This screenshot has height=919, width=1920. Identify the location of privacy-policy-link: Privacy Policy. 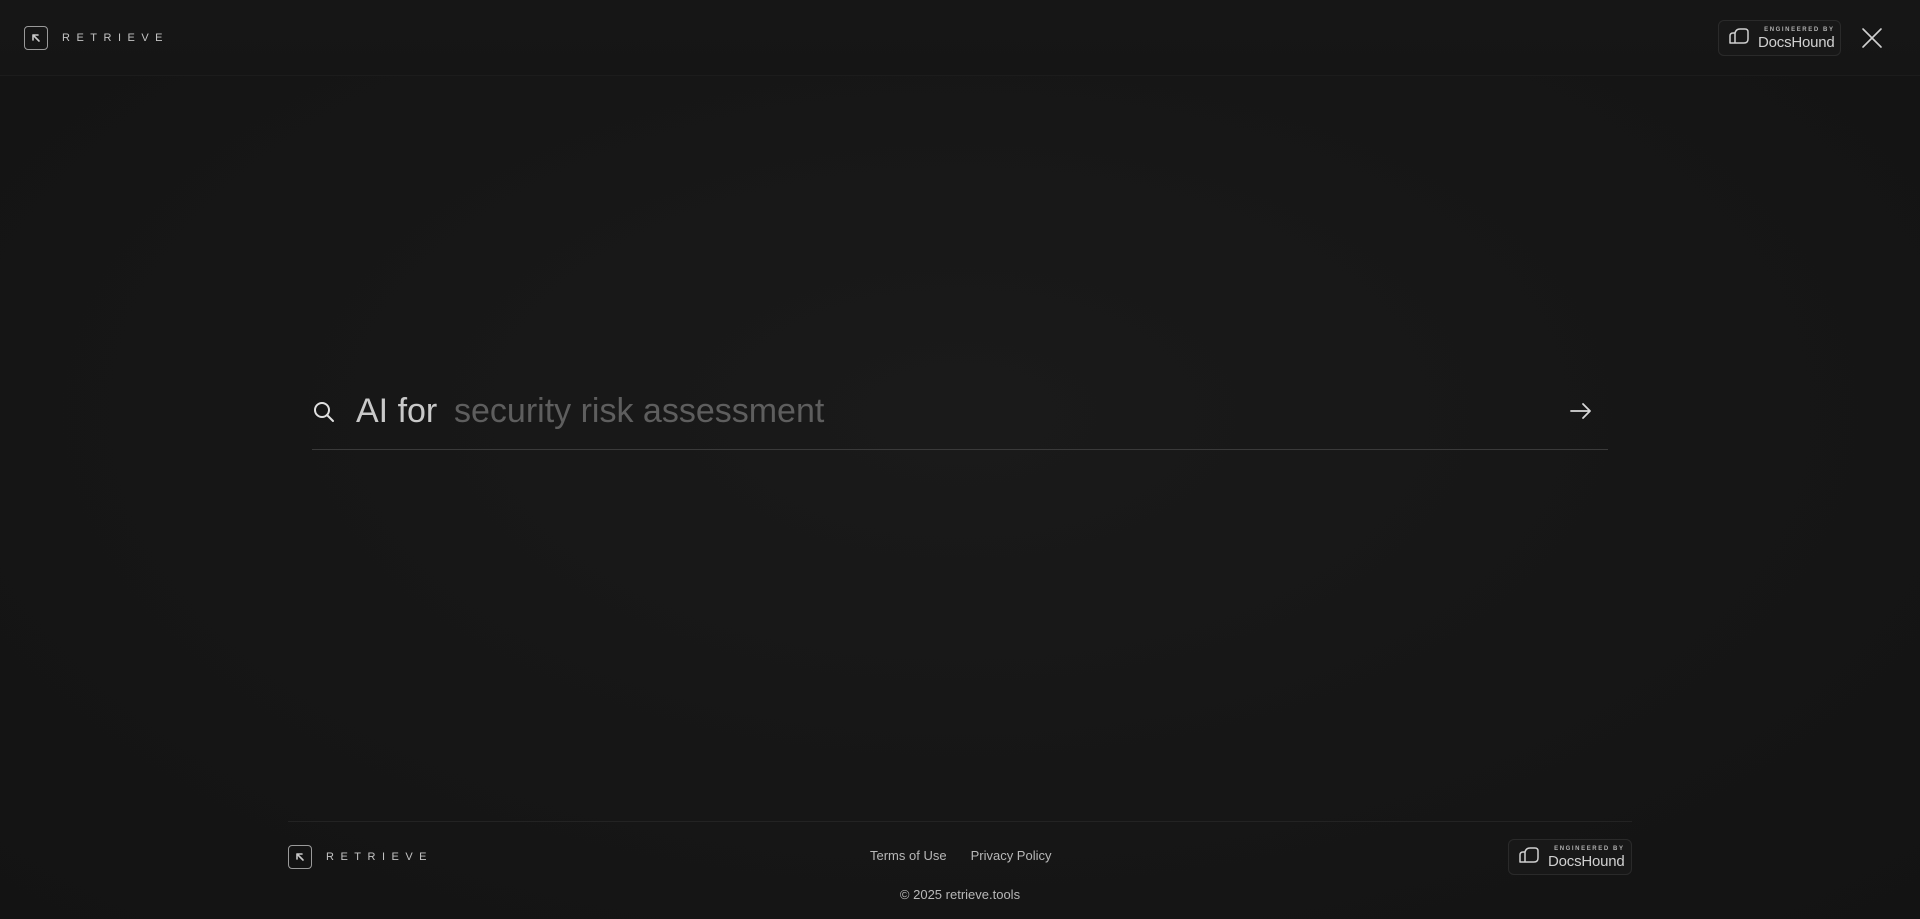
(1011, 855).